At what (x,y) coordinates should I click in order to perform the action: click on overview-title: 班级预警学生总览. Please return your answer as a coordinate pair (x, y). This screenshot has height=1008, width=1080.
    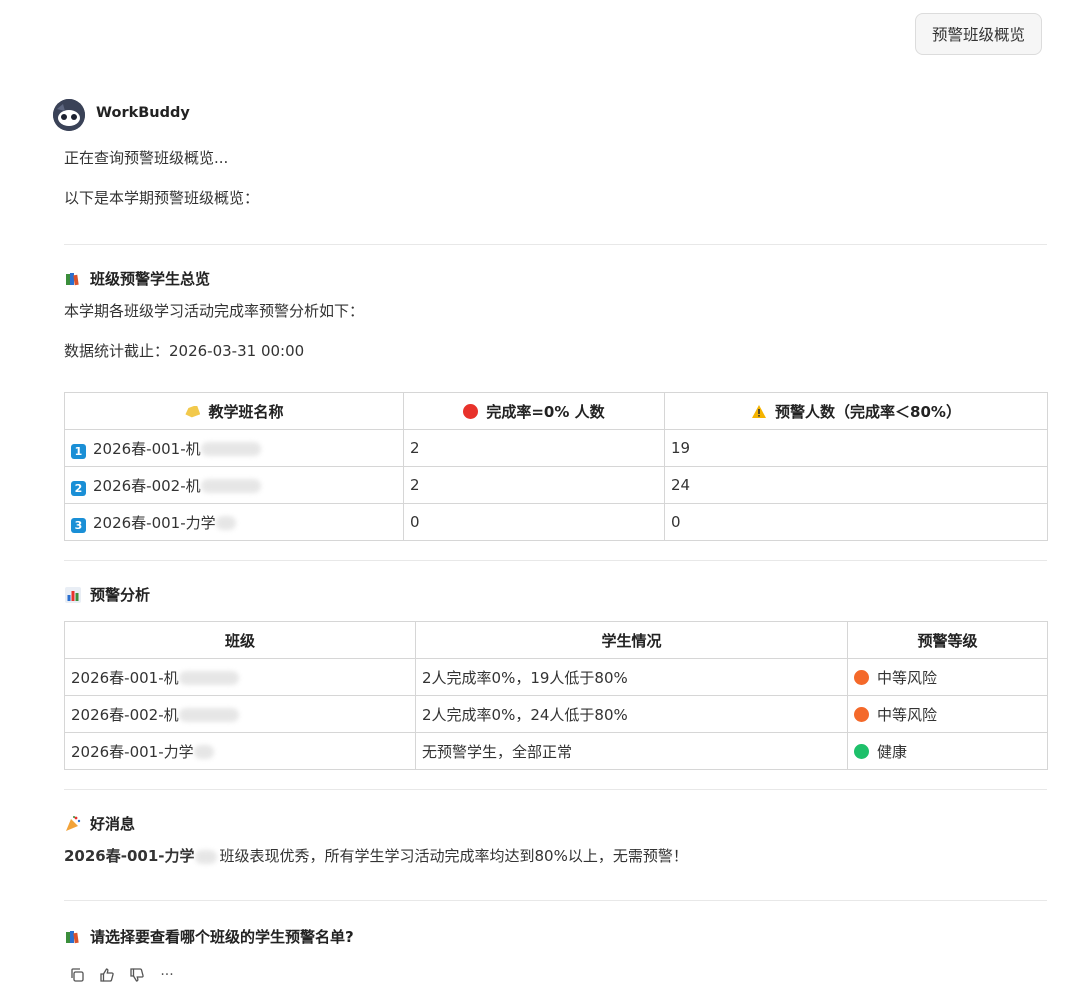
    Looking at the image, I should click on (150, 279).